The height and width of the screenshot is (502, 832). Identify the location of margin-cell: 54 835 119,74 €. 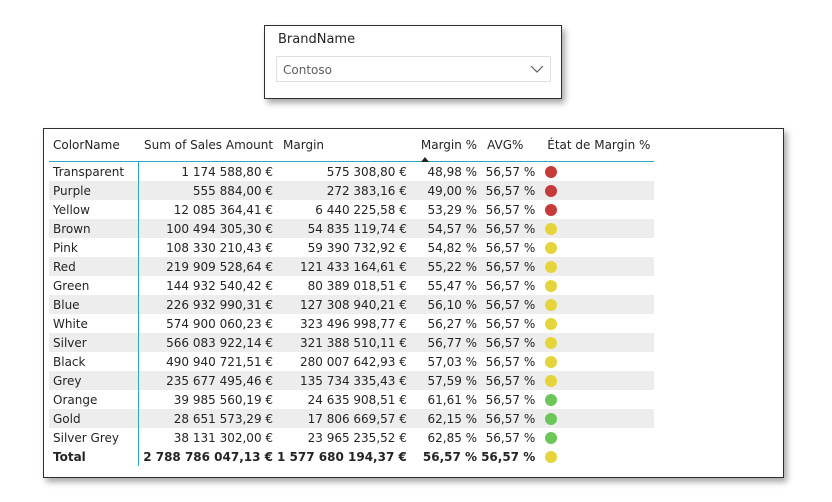
(344, 228).